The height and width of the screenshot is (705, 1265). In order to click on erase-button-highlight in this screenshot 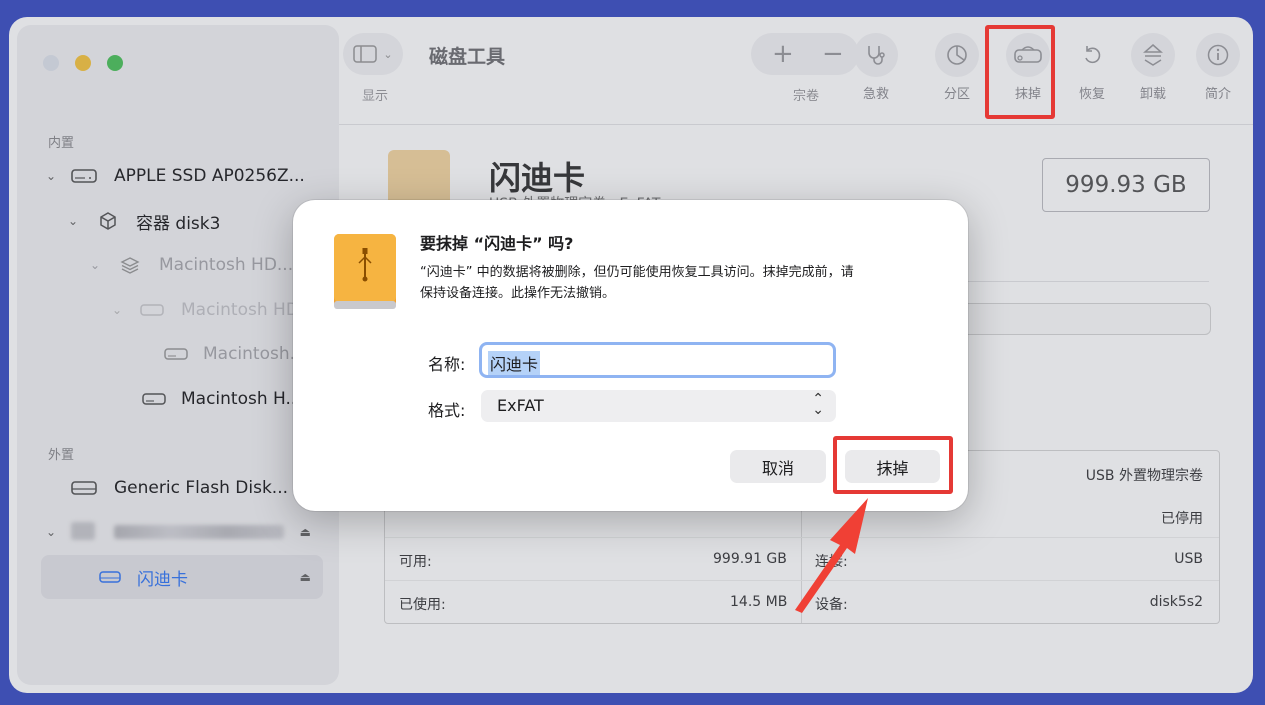, I will do `click(893, 465)`.